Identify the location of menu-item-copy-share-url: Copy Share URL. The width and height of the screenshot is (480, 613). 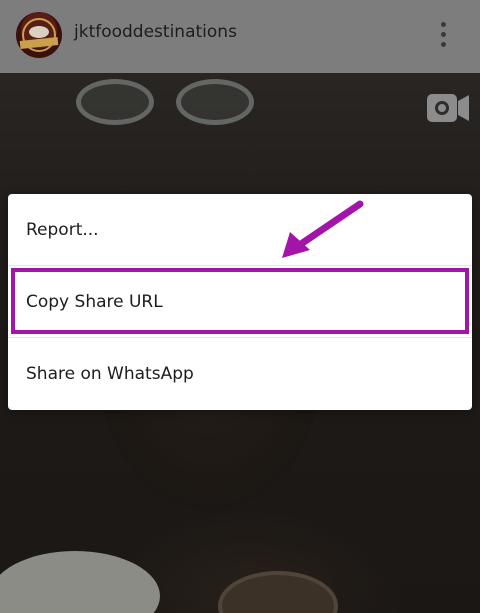
(240, 301).